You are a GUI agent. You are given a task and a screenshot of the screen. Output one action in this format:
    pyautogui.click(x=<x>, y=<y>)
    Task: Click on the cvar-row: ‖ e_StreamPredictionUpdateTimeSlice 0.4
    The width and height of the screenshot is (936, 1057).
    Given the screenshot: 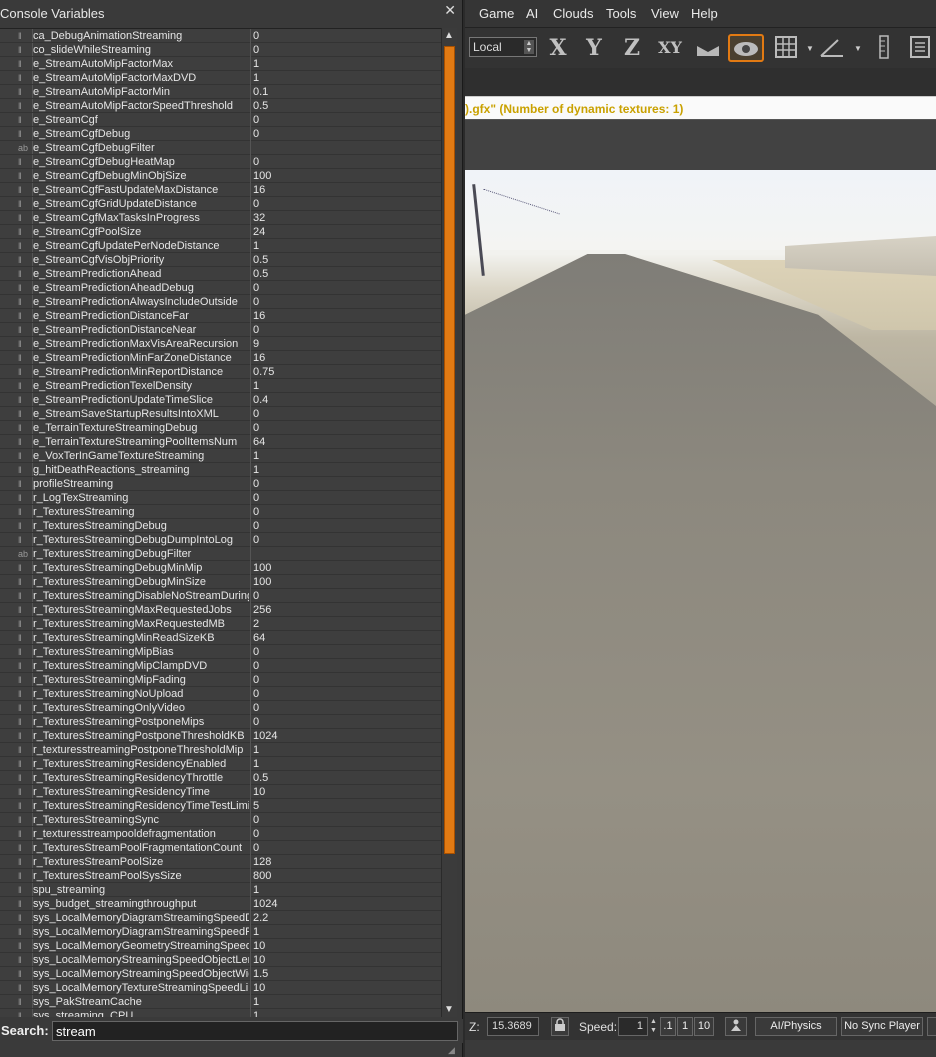 What is the action you would take?
    pyautogui.click(x=220, y=400)
    